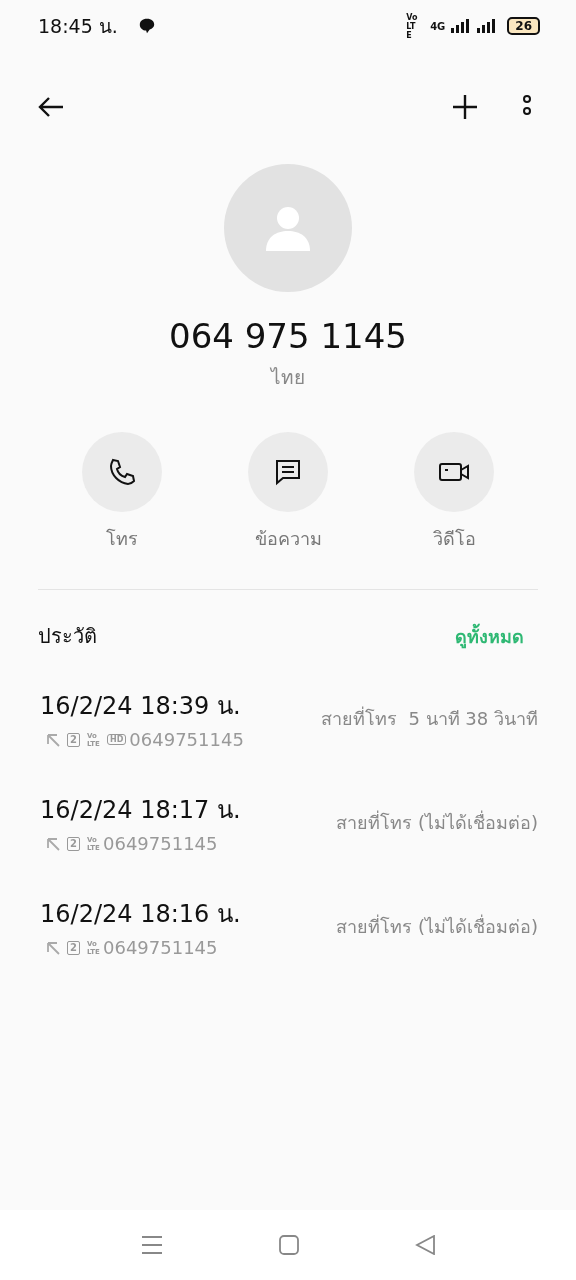  Describe the element at coordinates (51, 107) in the screenshot. I see `back-icon` at that location.